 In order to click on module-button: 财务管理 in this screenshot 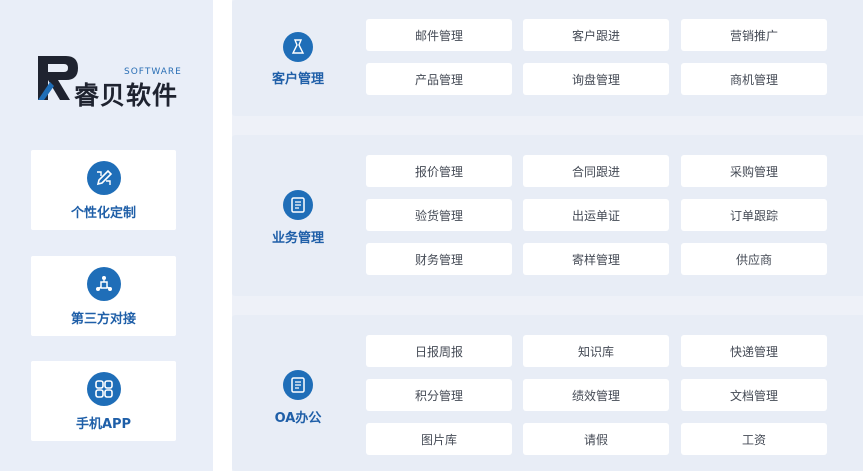, I will do `click(439, 259)`.